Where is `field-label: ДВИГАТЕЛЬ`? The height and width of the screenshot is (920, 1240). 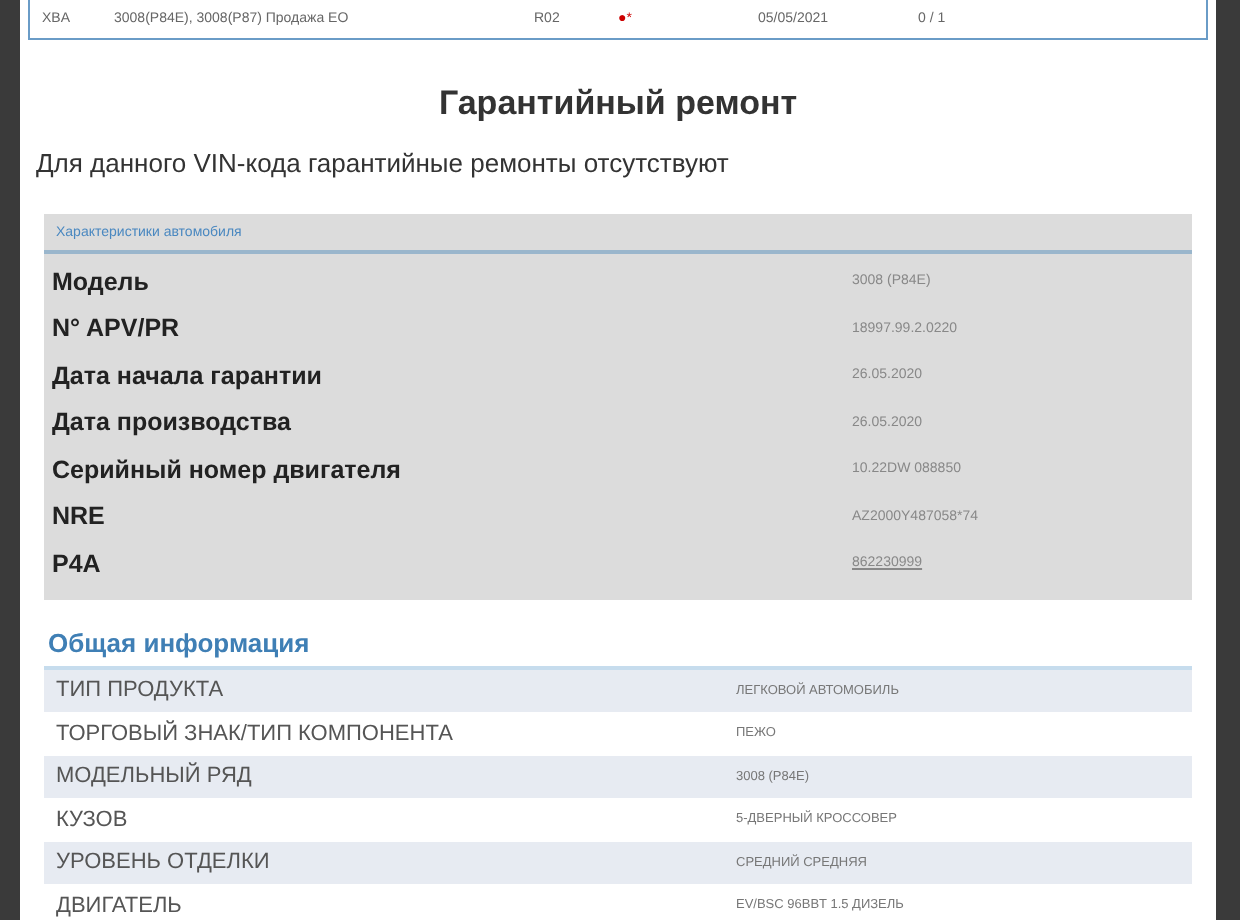
field-label: ДВИГАТЕЛЬ is located at coordinates (120, 905).